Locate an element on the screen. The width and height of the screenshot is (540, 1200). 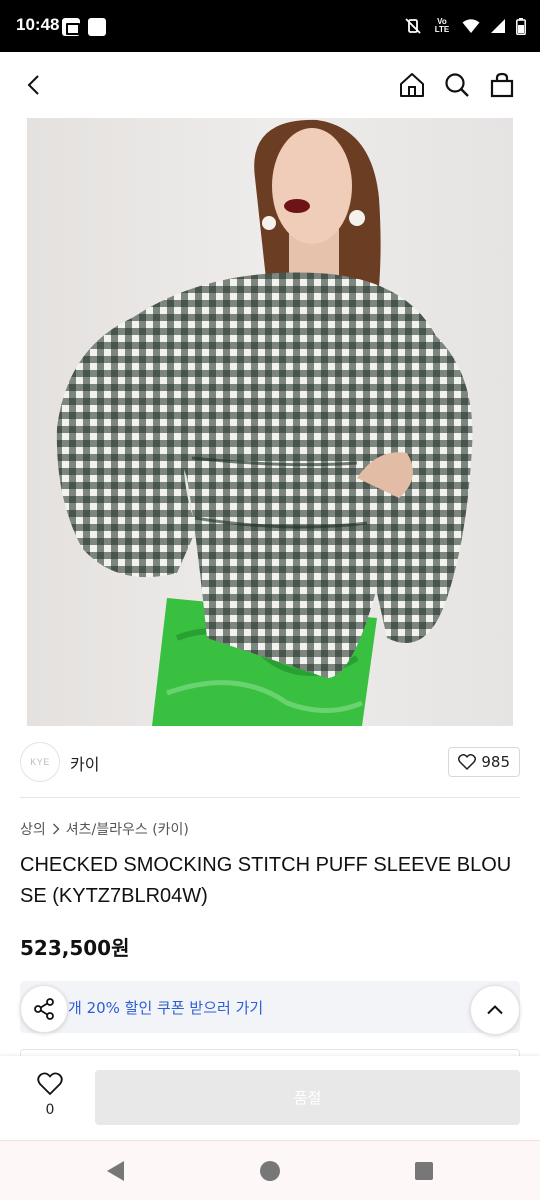
status-right-icons: Vo LTE is located at coordinates (465, 26).